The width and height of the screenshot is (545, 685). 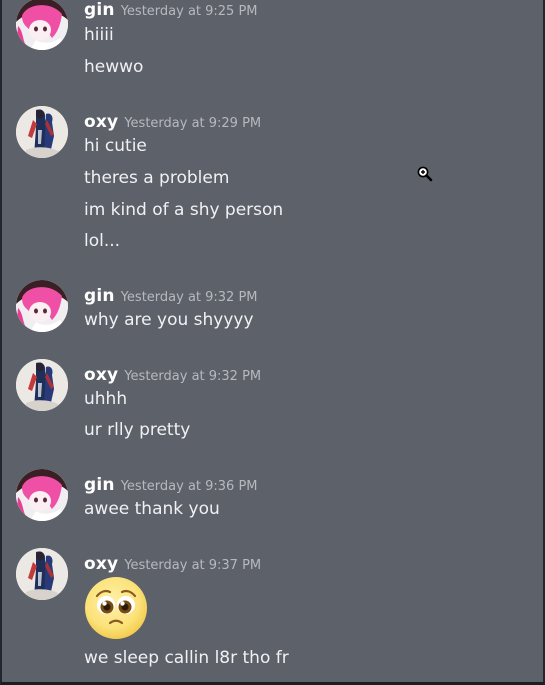 I want to click on message-header: oxy Yesterday at 9:29 PM, so click(x=172, y=122).